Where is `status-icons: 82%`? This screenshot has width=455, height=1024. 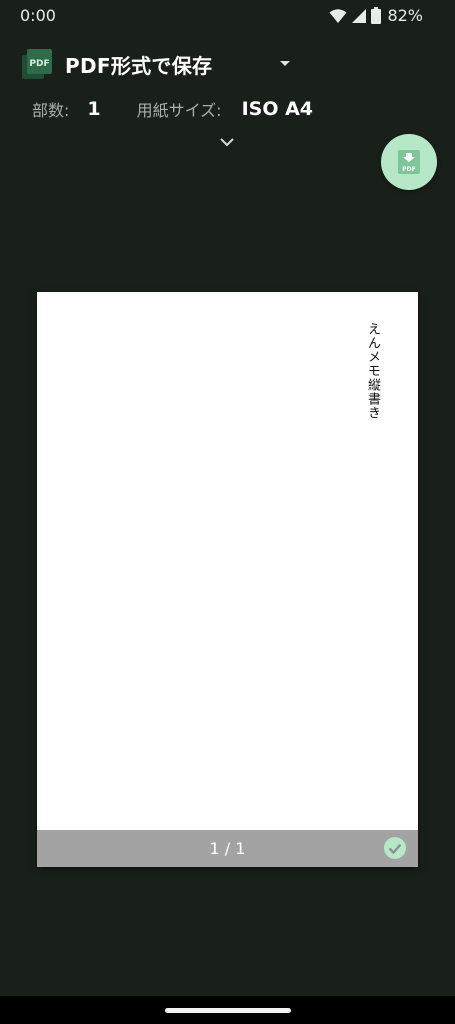 status-icons: 82% is located at coordinates (376, 15).